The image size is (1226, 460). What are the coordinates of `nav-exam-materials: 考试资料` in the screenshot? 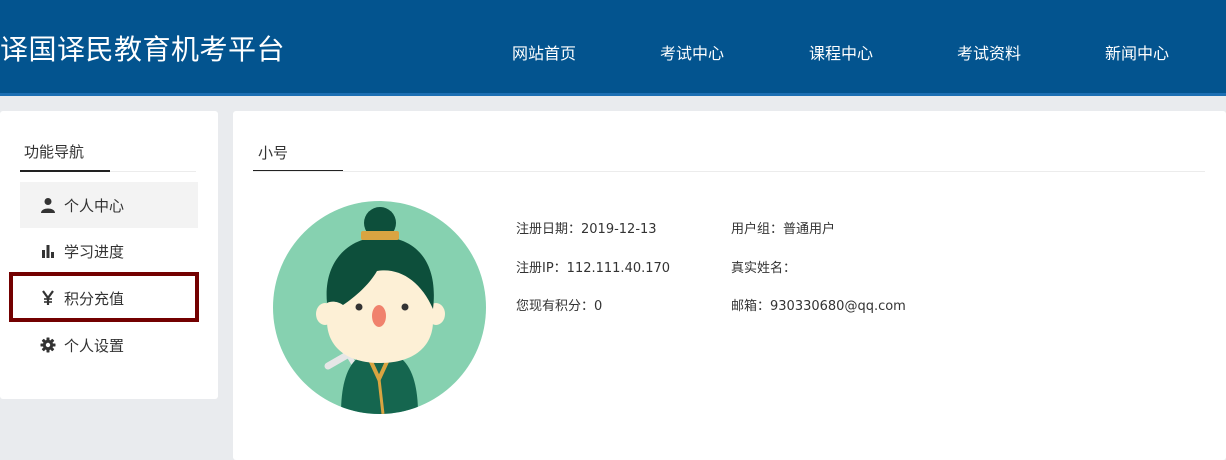 It's located at (989, 52).